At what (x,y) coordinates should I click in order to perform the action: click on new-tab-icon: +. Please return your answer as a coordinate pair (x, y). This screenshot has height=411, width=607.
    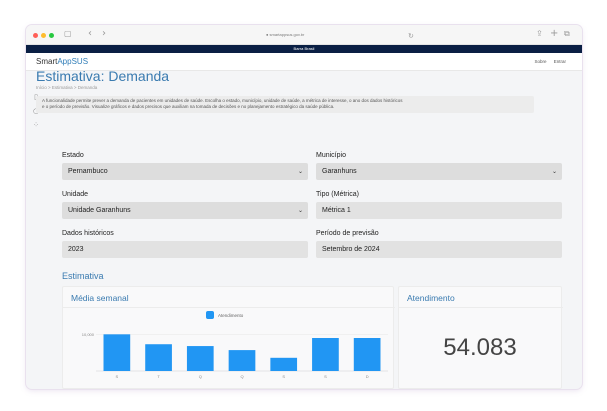
    Looking at the image, I should click on (554, 34).